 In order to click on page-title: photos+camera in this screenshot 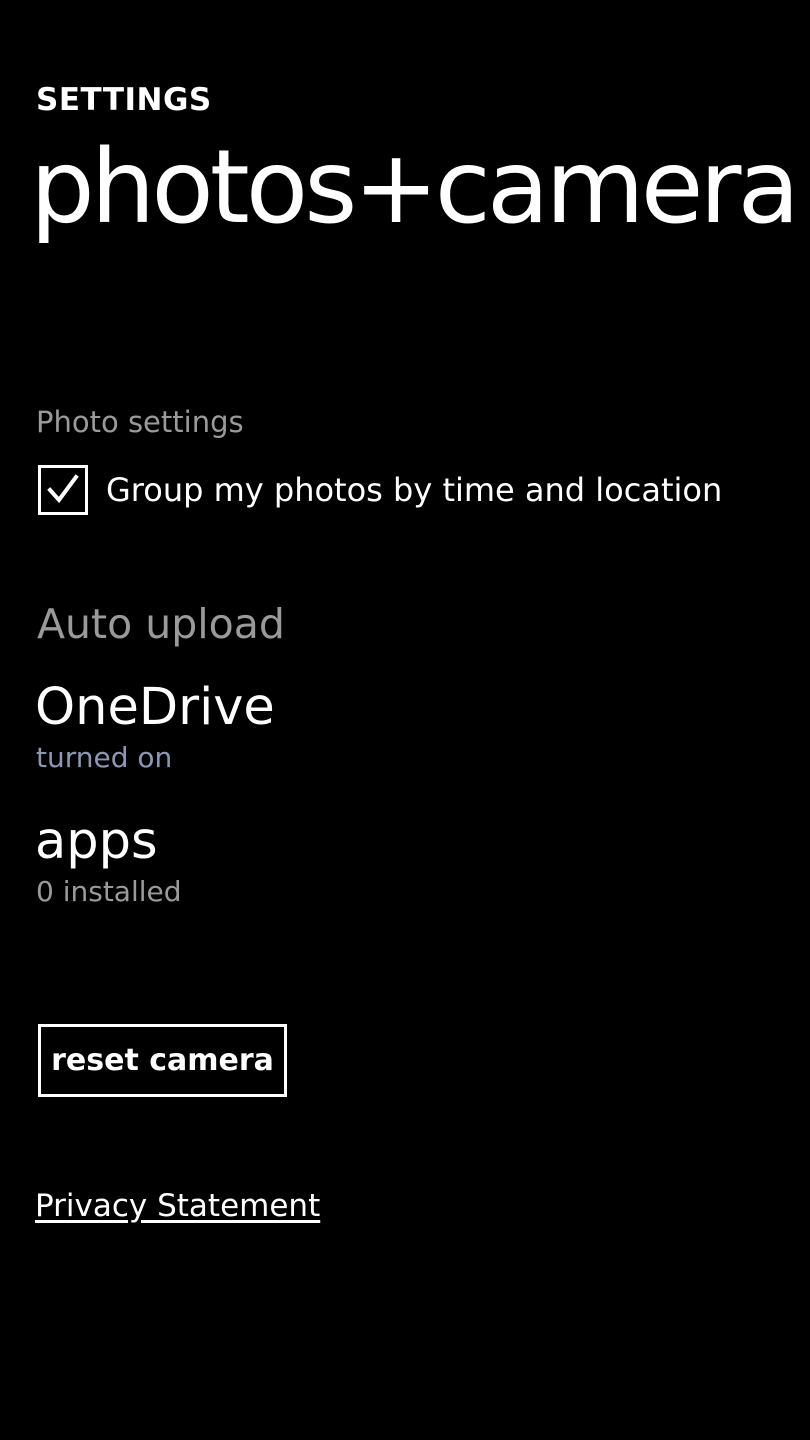, I will do `click(415, 187)`.